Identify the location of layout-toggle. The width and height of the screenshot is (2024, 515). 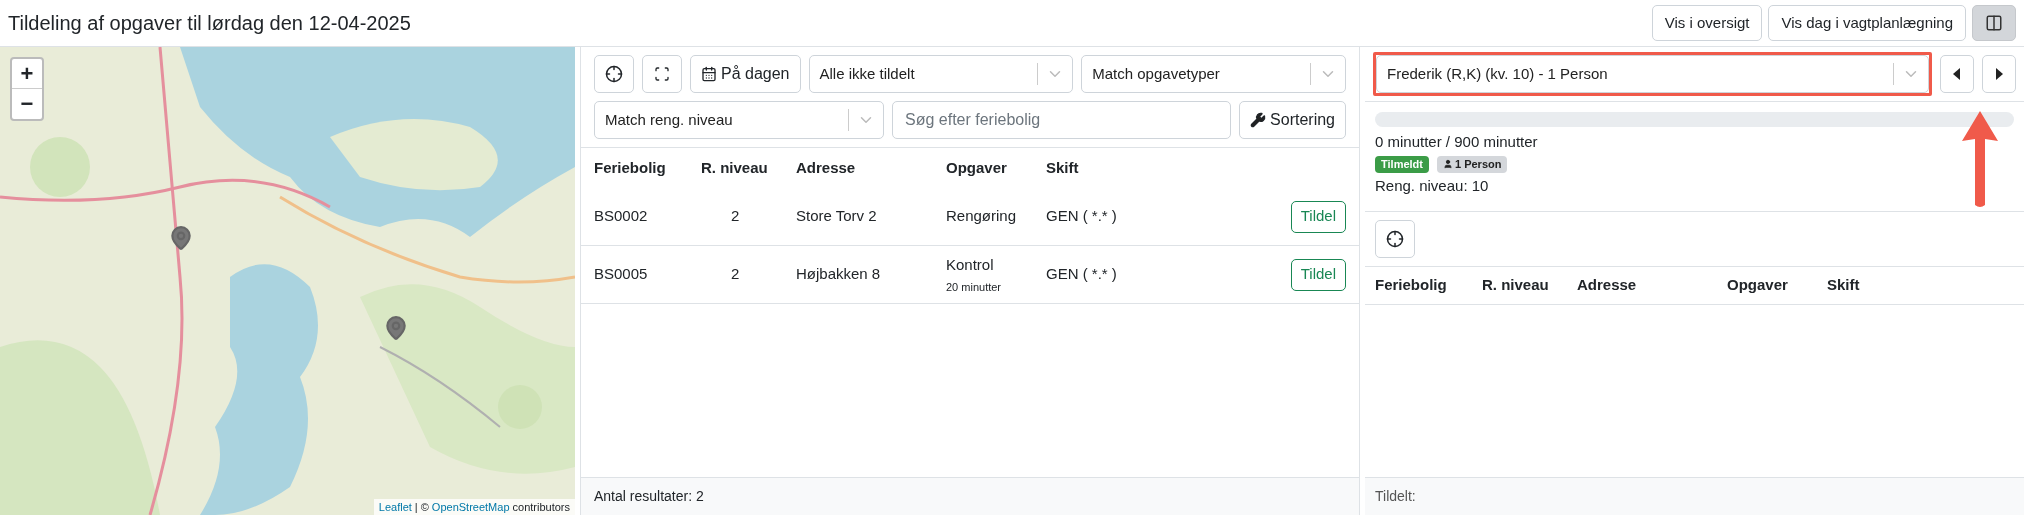
(1994, 23).